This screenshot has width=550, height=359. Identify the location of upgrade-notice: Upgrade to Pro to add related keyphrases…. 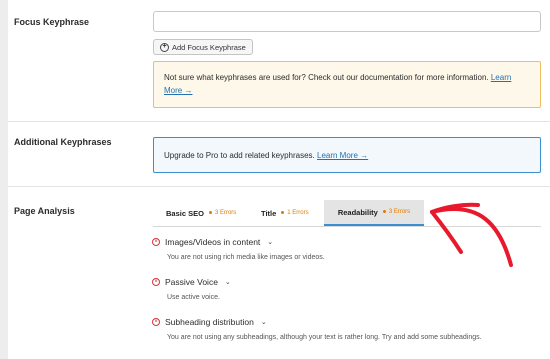
(347, 155).